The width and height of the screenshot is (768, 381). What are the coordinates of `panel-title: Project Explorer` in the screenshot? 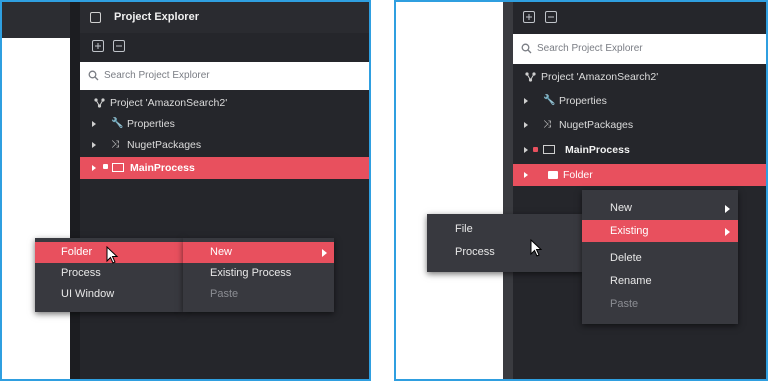 It's located at (156, 17).